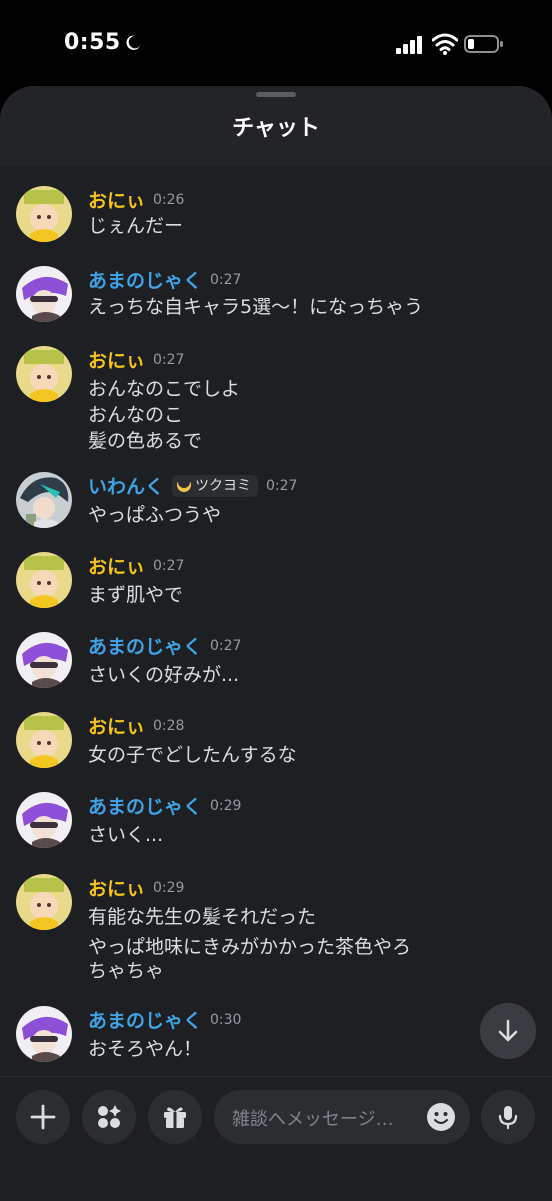 The image size is (552, 1201). I want to click on timestamp: 0:26, so click(169, 199).